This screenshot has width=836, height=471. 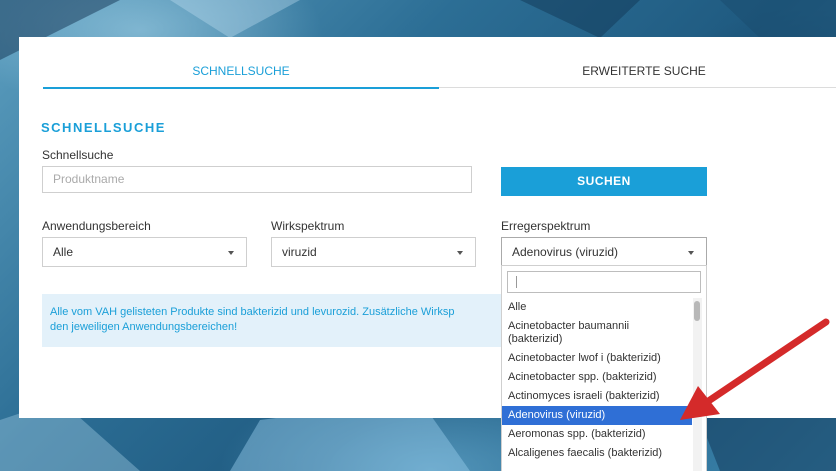 I want to click on pathogen-spectrum-select: Adenovirus (viruzid), so click(x=604, y=252).